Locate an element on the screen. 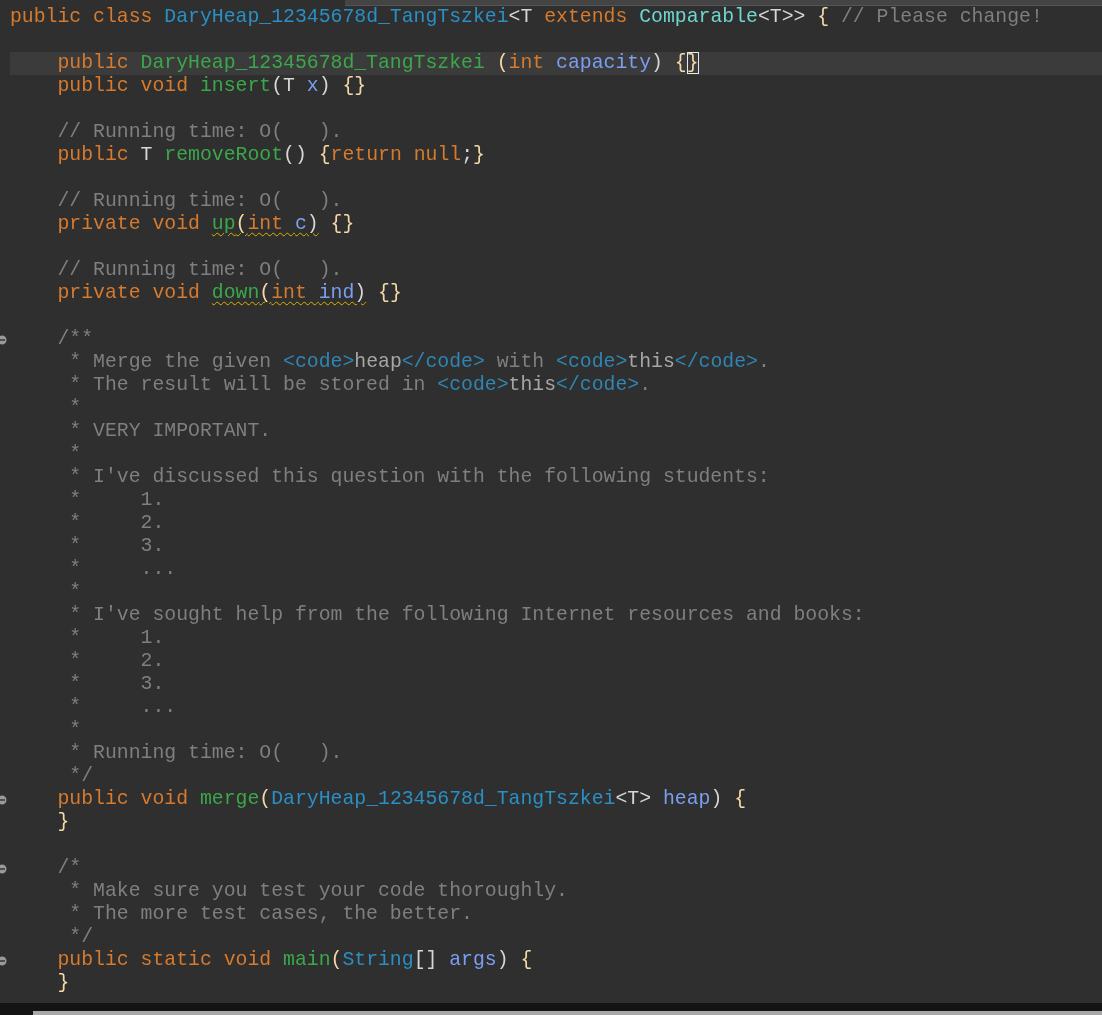 The image size is (1102, 1015). code-line: public T removeRoot() {return null;} is located at coordinates (271, 155).